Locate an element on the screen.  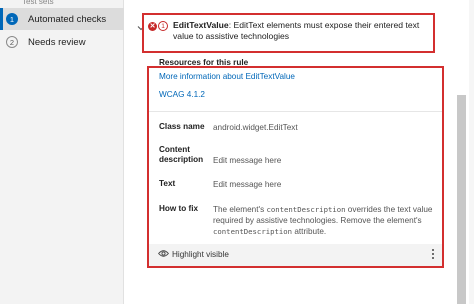
wcag-link: WCAG 4.1.2 is located at coordinates (182, 94).